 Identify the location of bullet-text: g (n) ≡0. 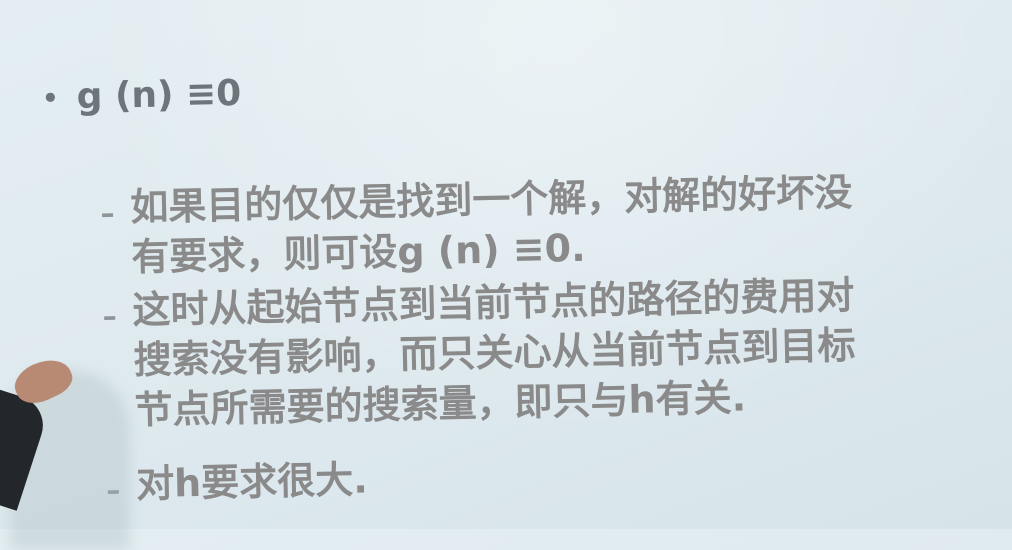
(159, 95).